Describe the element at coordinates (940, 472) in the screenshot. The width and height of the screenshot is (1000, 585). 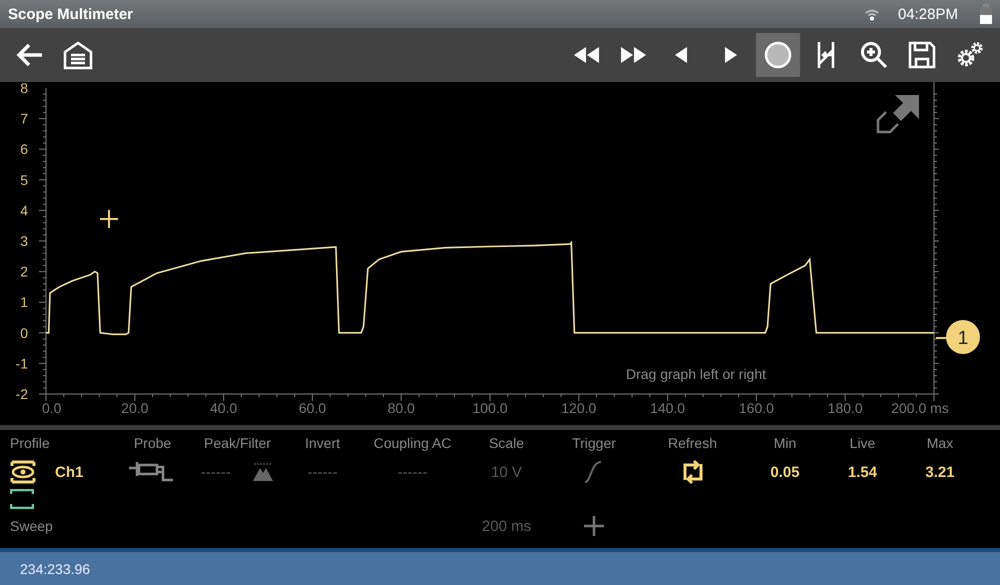
I see `setting-value: 3.21` at that location.